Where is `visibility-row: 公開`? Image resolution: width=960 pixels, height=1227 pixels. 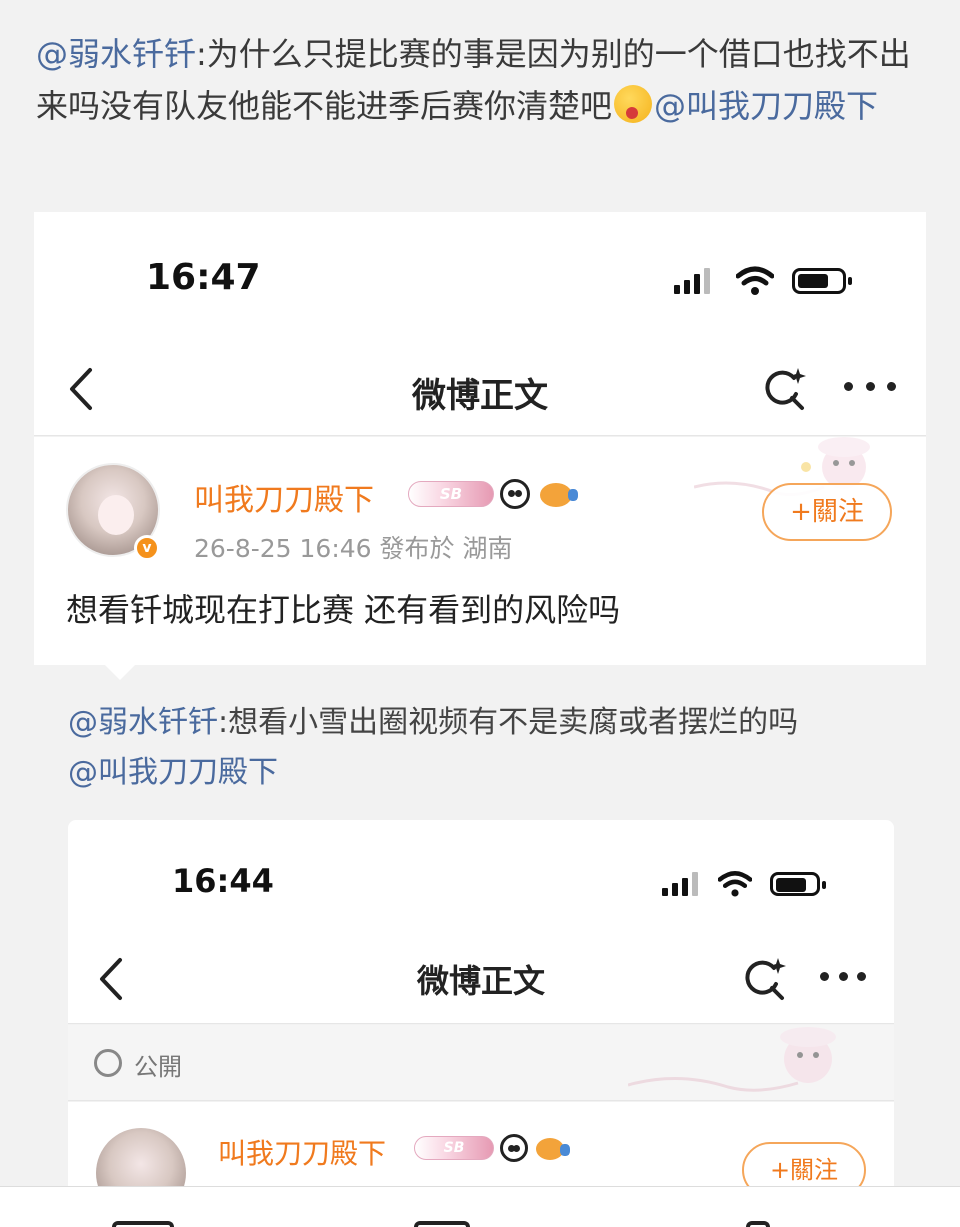
visibility-row: 公開 is located at coordinates (481, 1063).